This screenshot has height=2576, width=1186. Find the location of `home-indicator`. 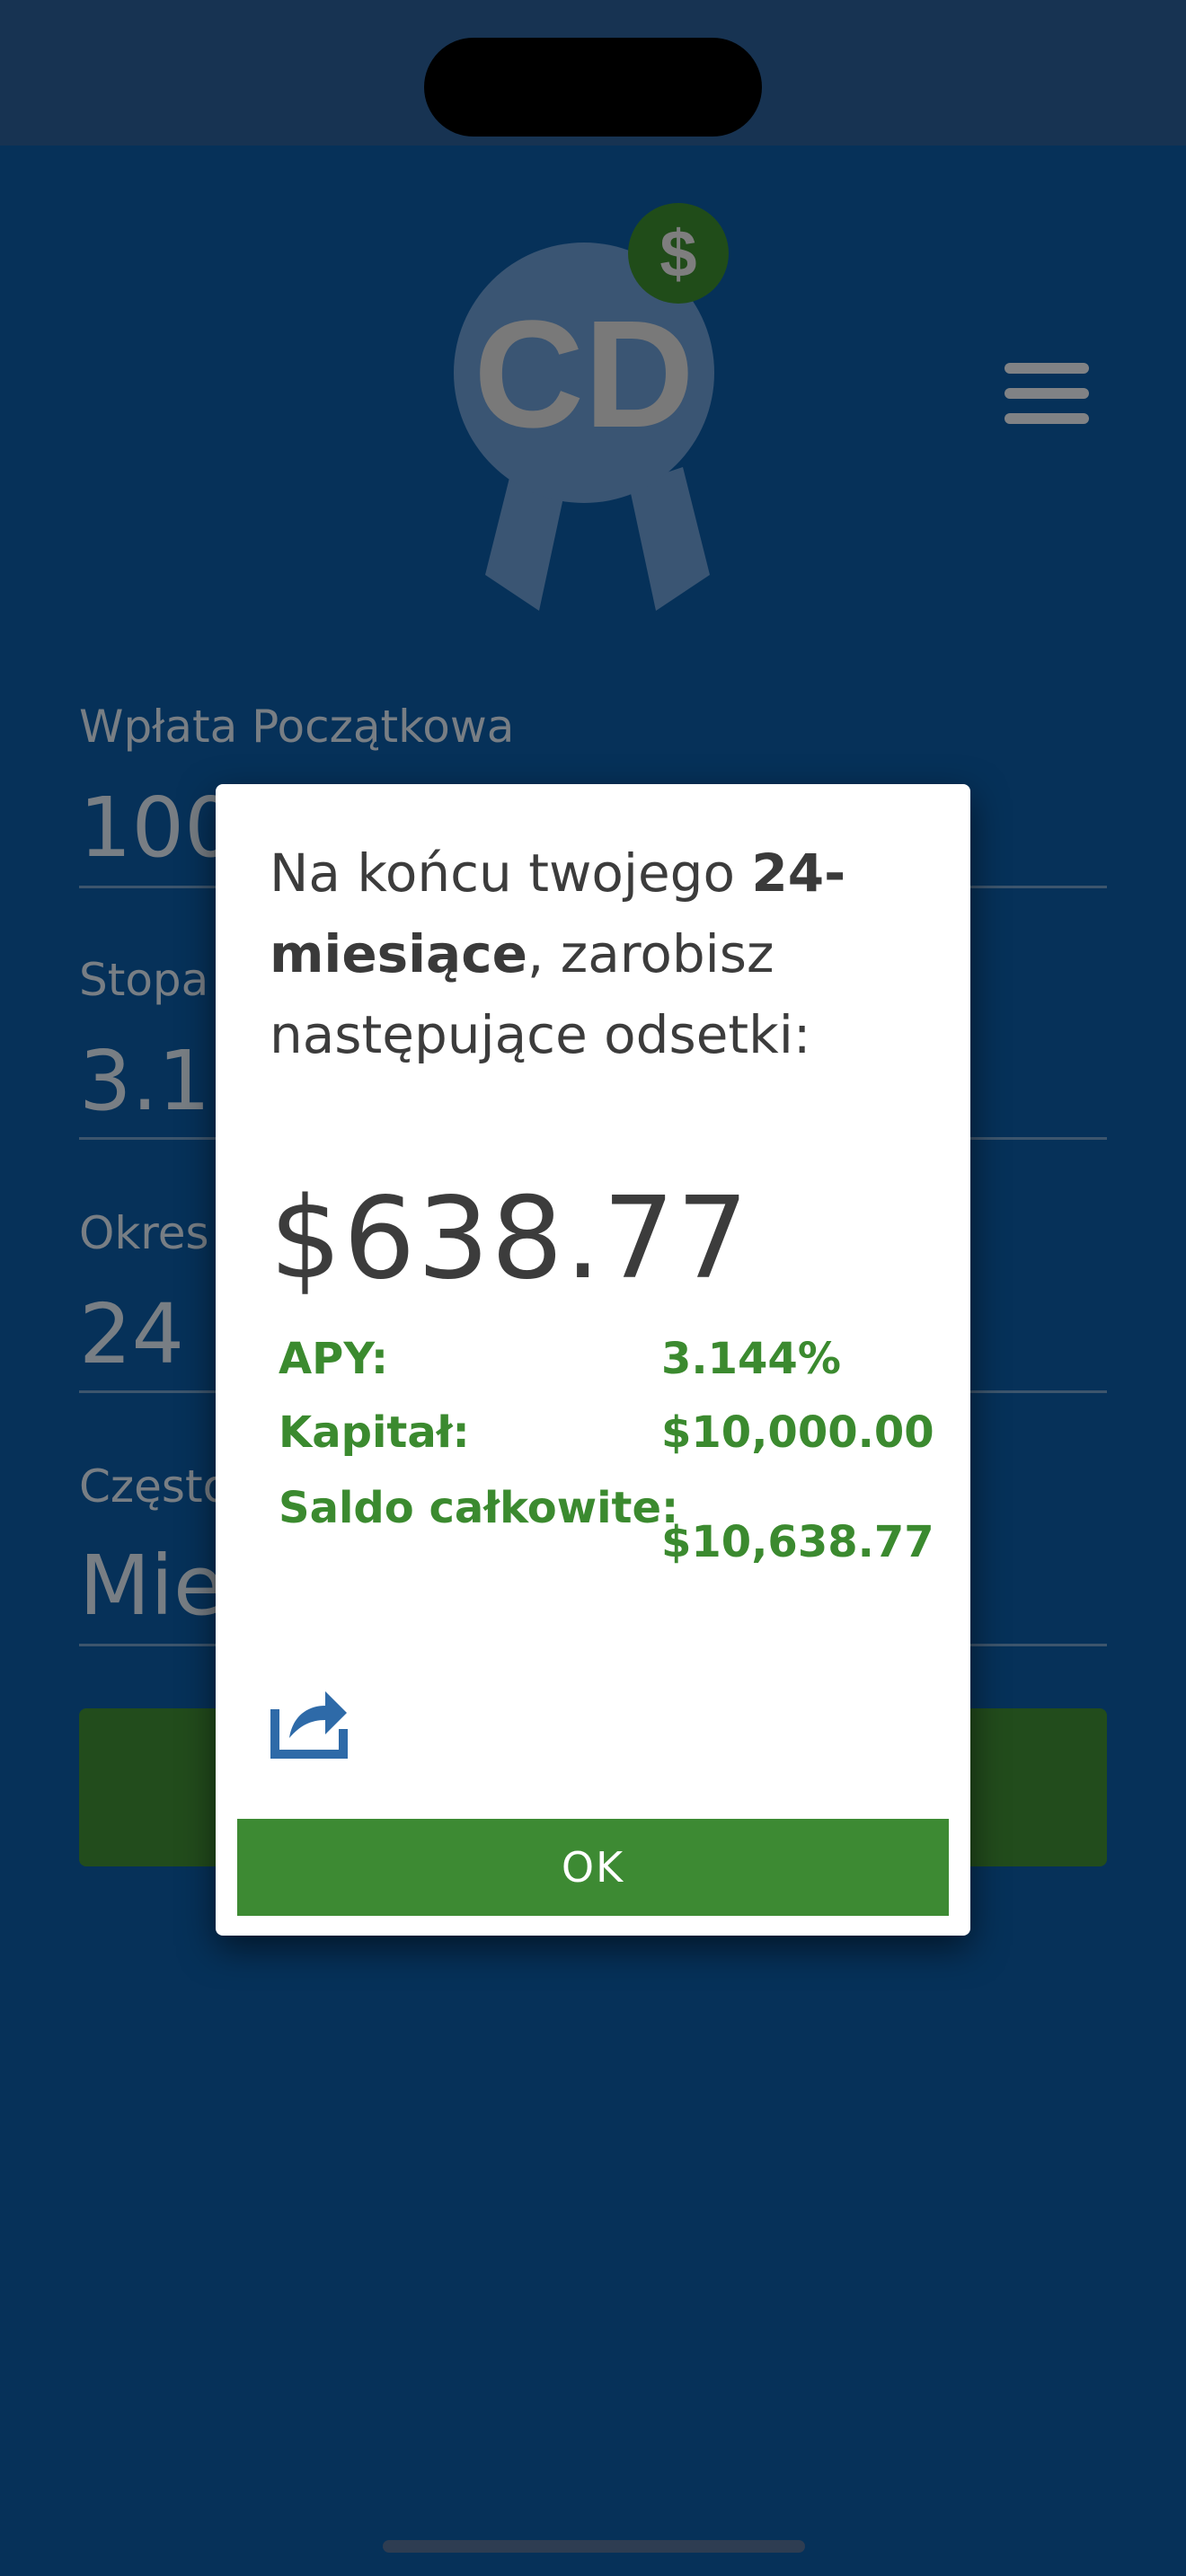

home-indicator is located at coordinates (594, 2546).